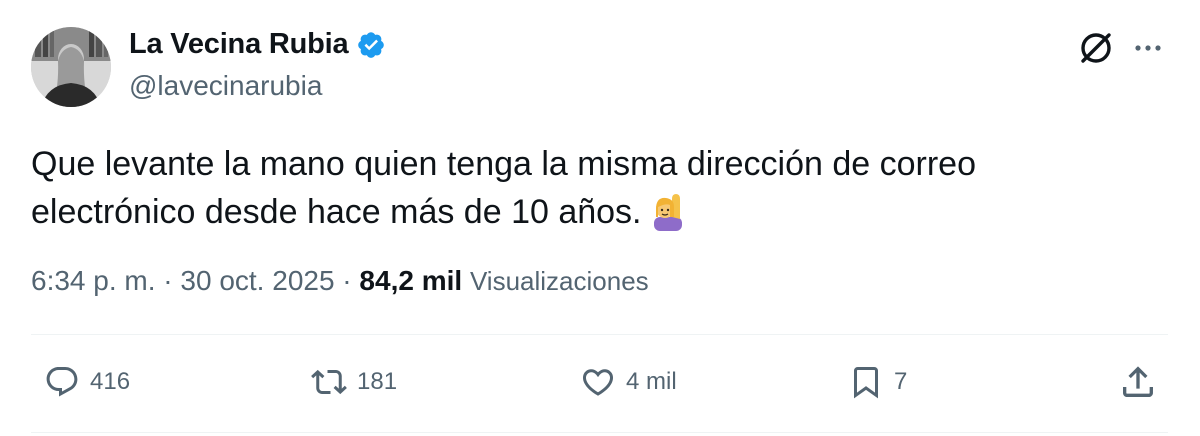  I want to click on verified-badge-icon, so click(371, 45).